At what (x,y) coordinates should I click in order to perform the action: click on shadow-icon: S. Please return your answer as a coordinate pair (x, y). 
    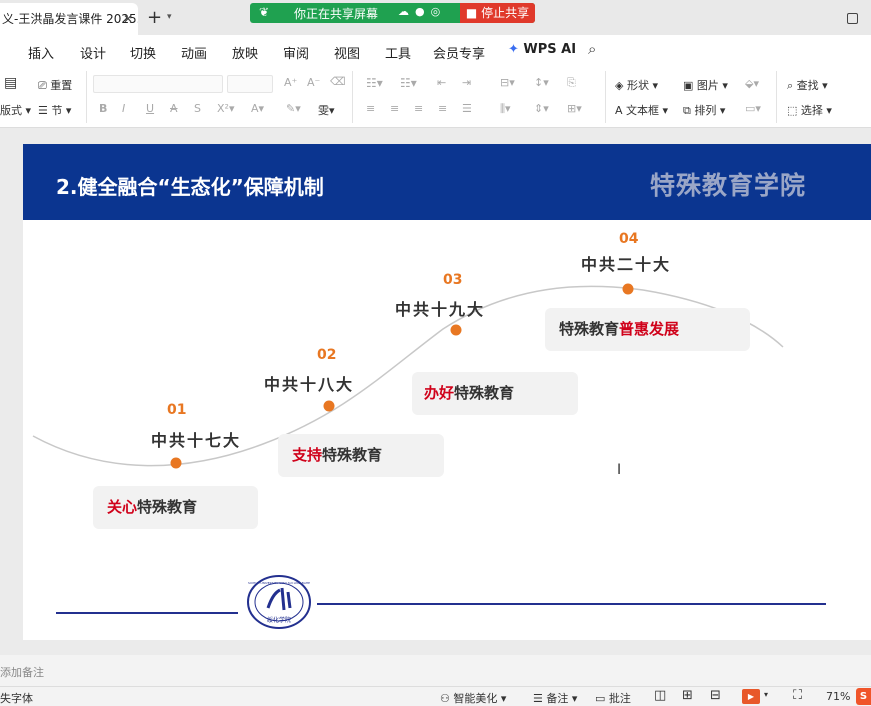
    Looking at the image, I should click on (197, 108).